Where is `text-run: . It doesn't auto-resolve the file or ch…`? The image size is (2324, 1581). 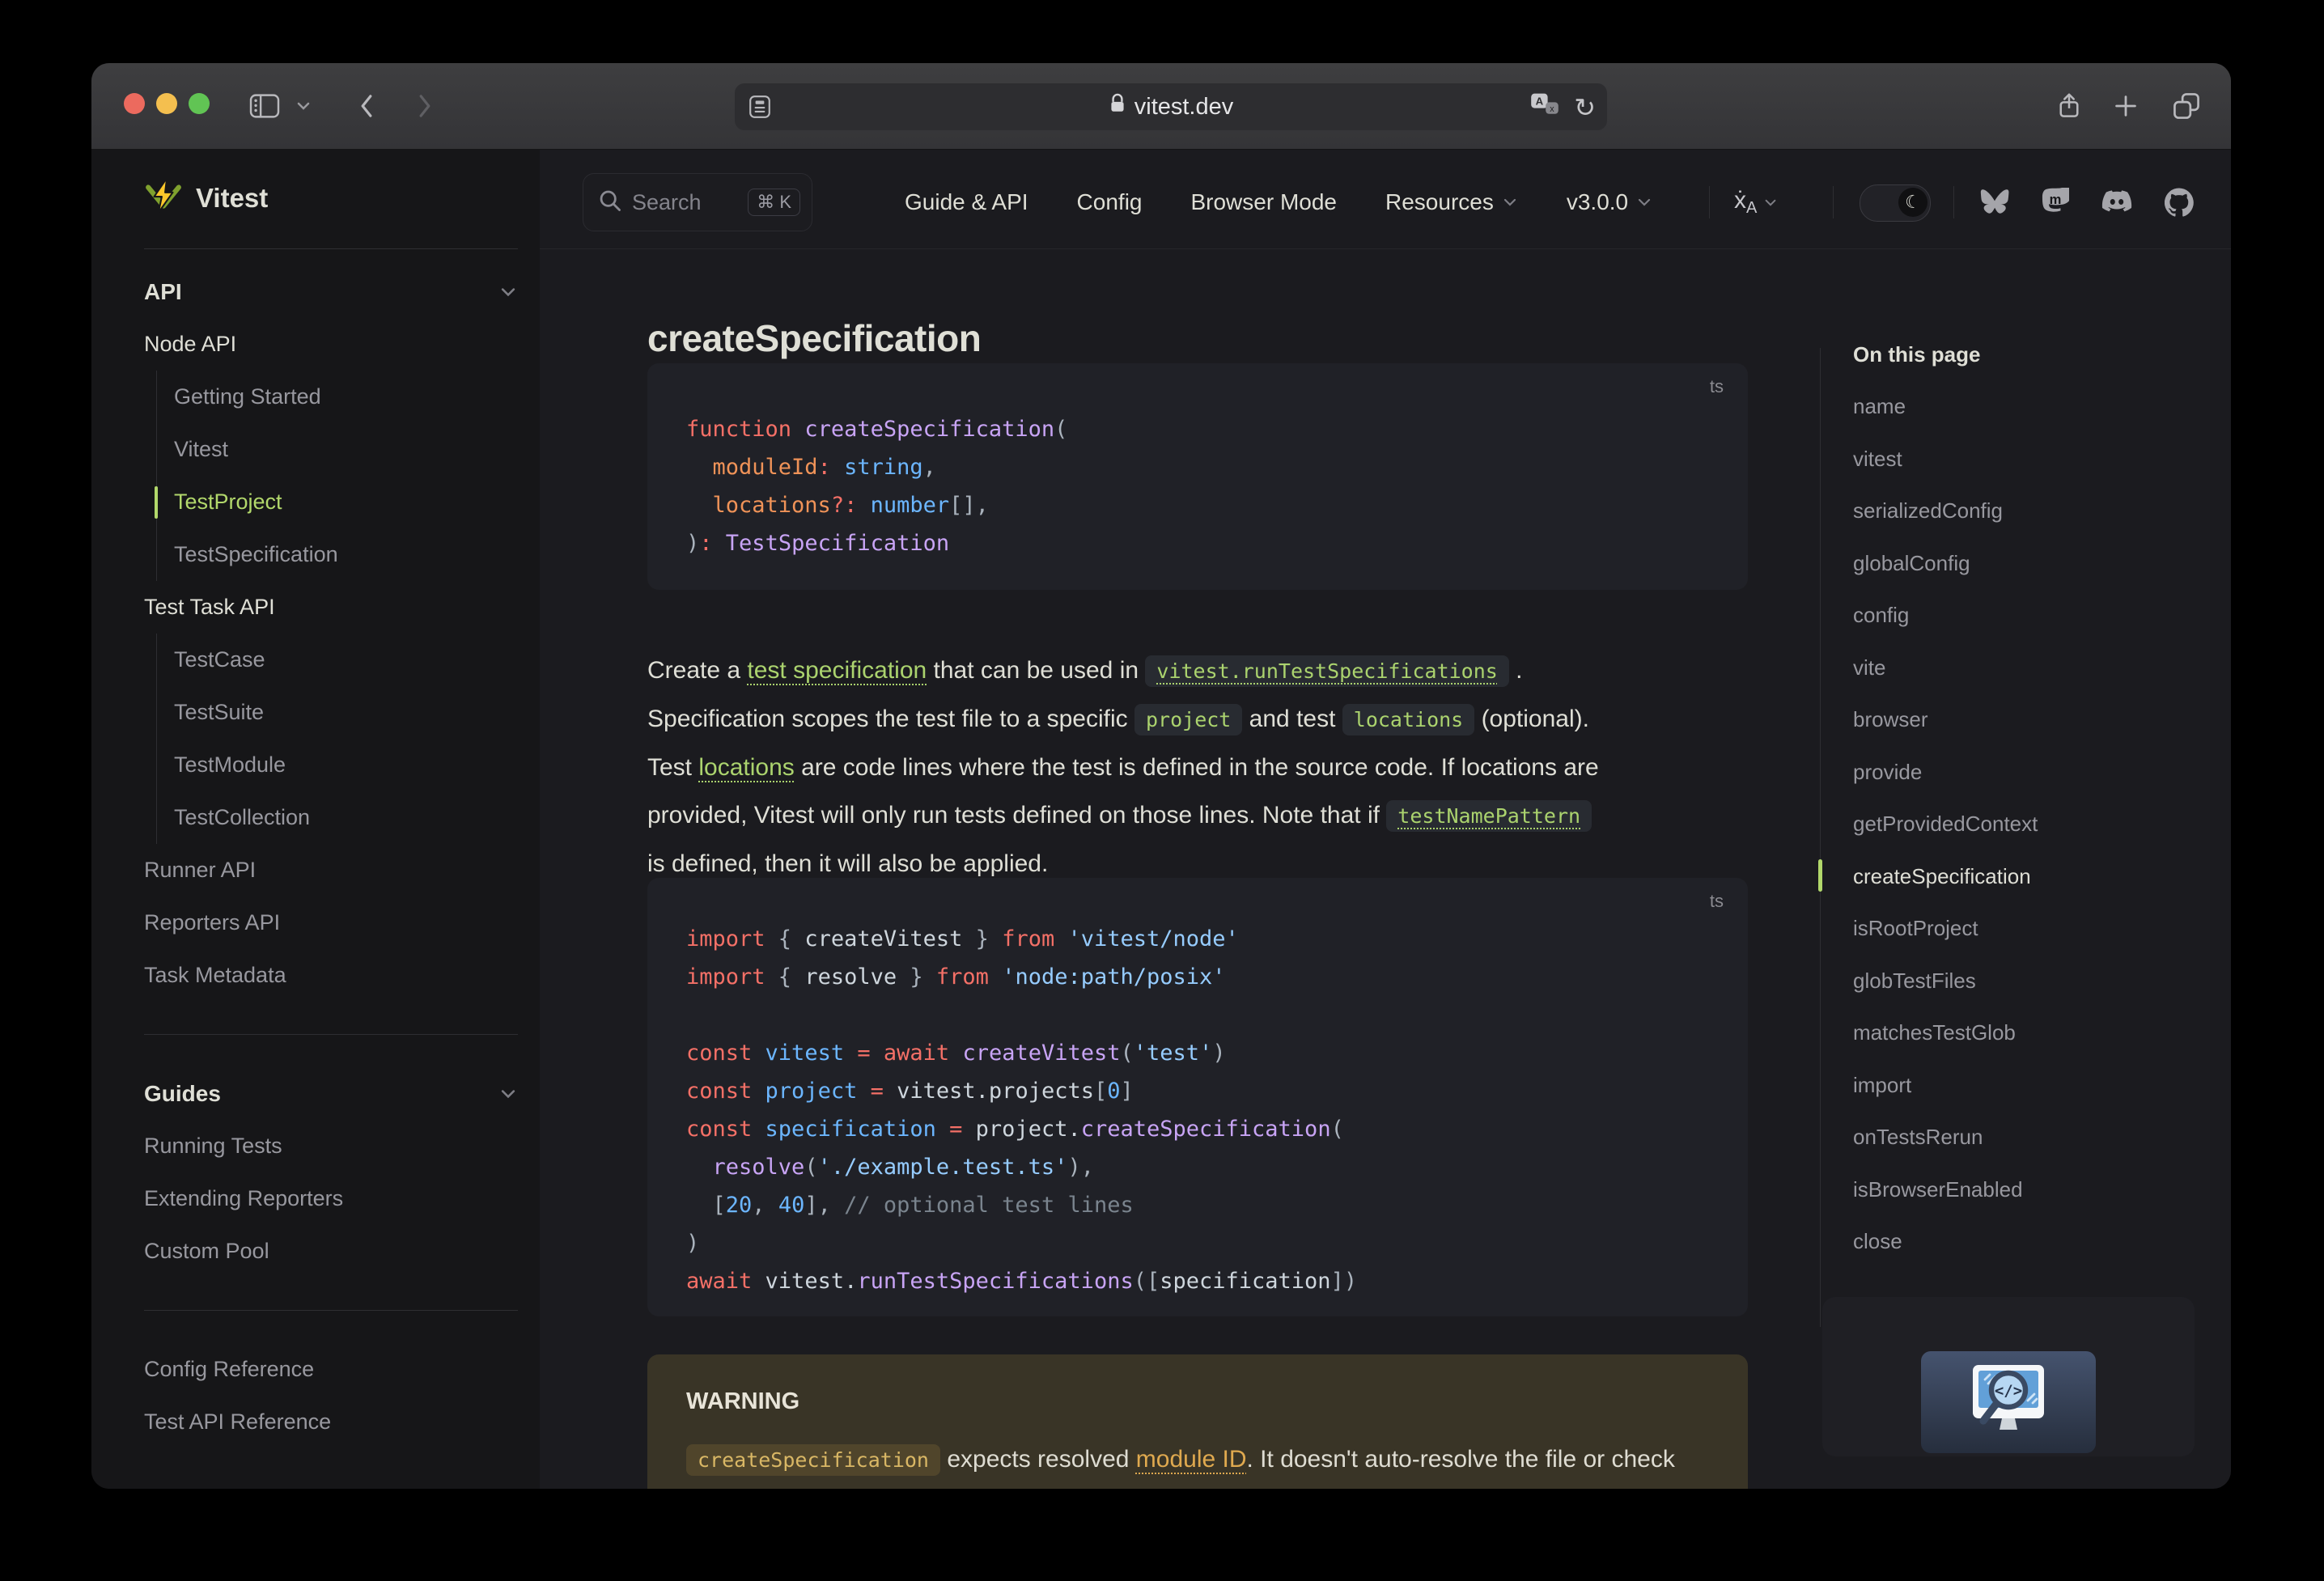 text-run: . It doesn't auto-resolve the file or ch… is located at coordinates (1460, 1459).